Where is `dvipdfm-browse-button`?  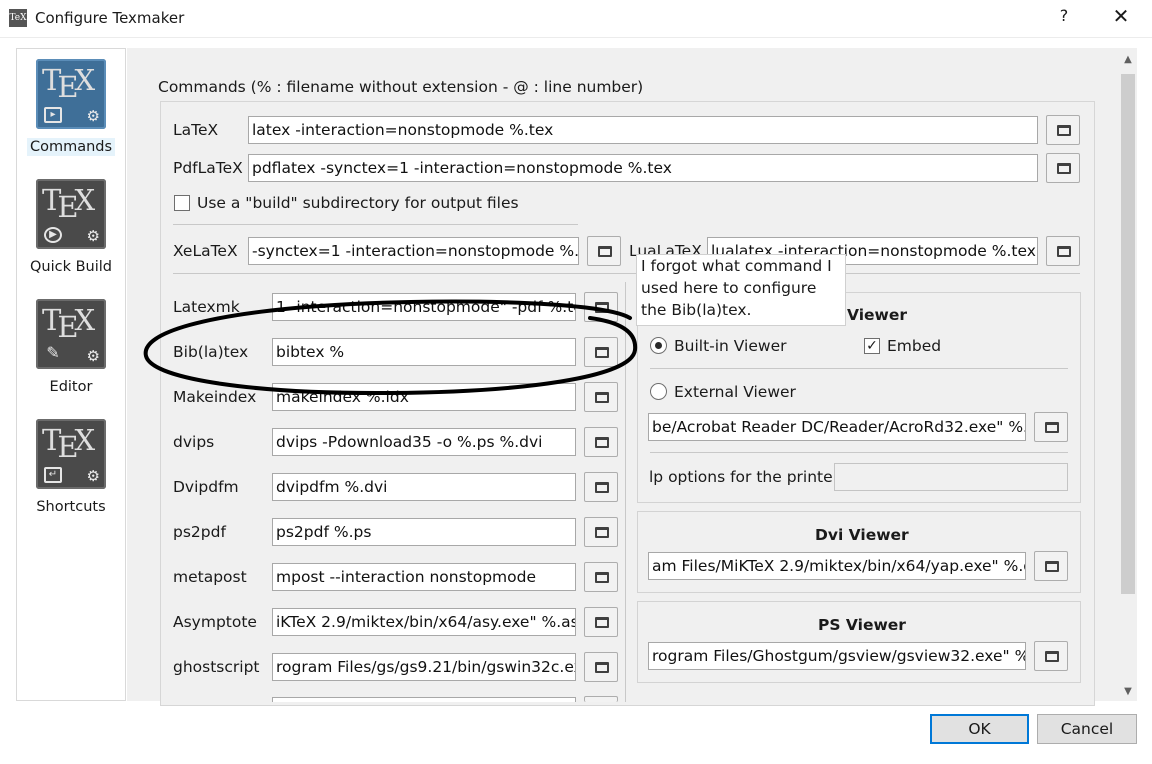
dvipdfm-browse-button is located at coordinates (601, 487).